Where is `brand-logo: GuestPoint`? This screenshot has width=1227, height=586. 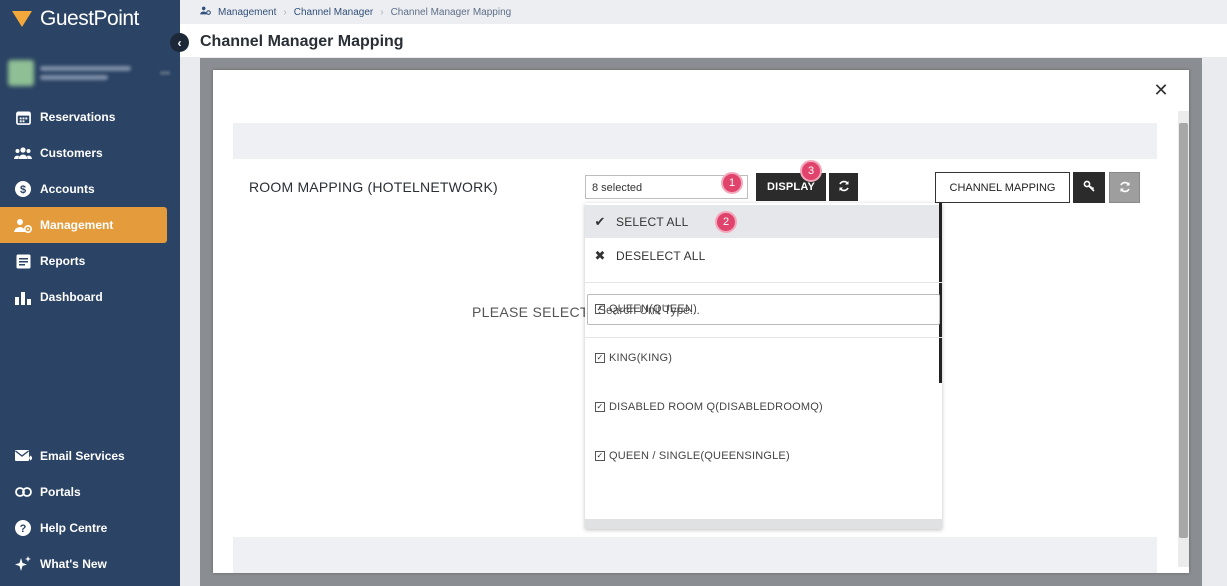
brand-logo: GuestPoint is located at coordinates (75, 18).